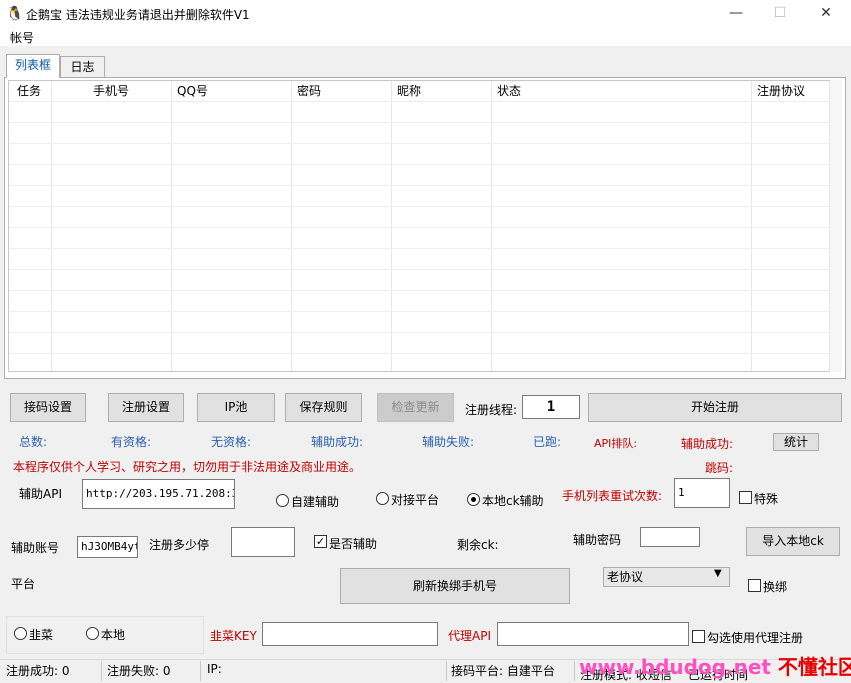  What do you see at coordinates (612, 496) in the screenshot?
I see `retry-count-label: 手机列表重试次数:` at bounding box center [612, 496].